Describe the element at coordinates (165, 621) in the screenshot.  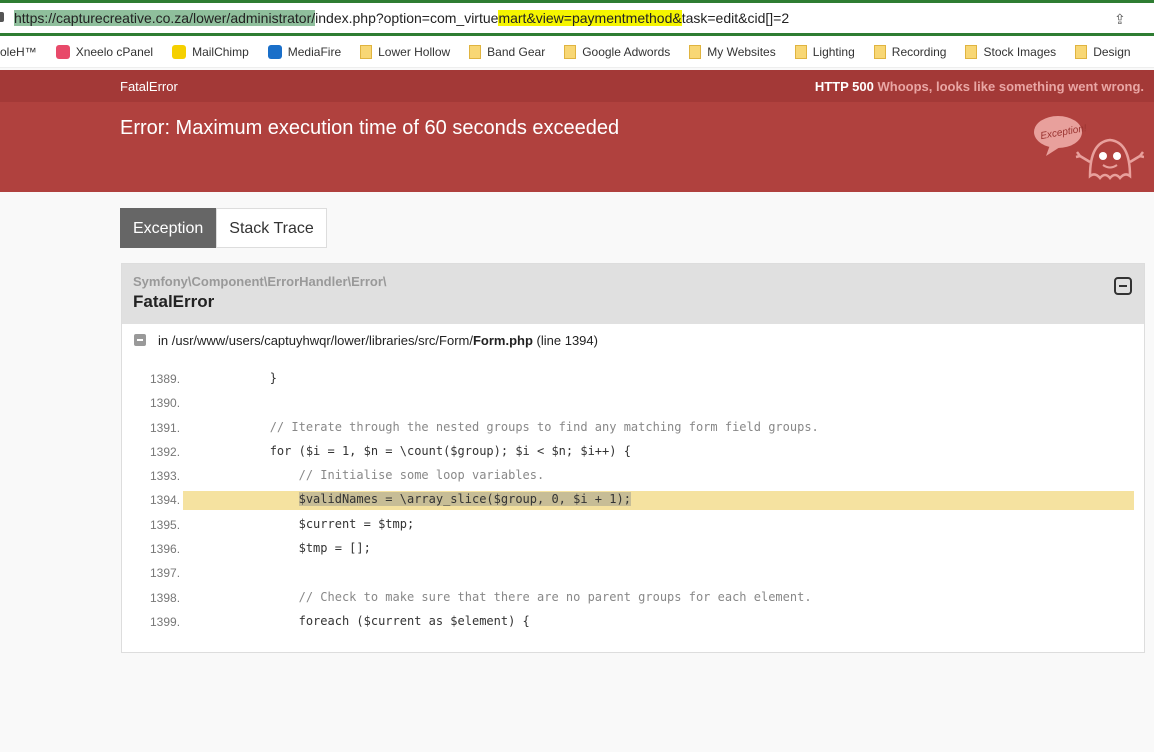
I see `line-number: 1399.` at that location.